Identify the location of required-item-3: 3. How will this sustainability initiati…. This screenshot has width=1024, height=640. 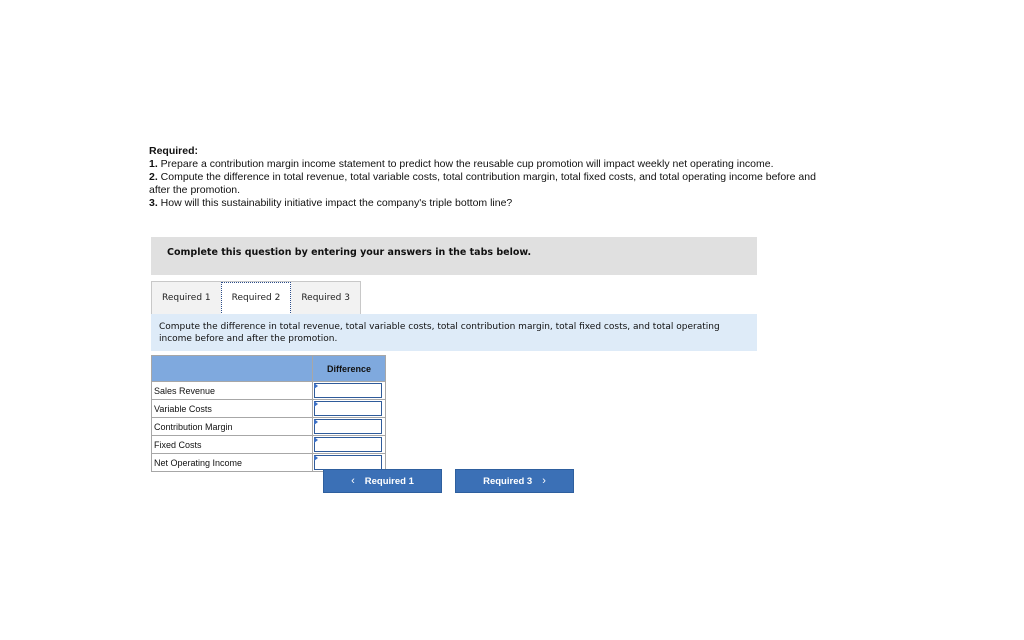
(484, 203).